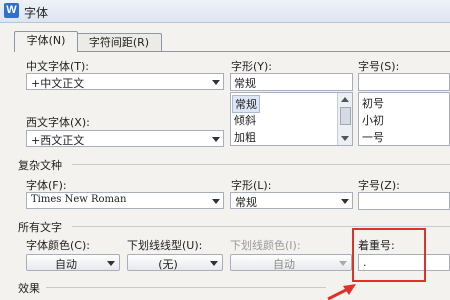  Describe the element at coordinates (345, 116) in the screenshot. I see `scroll-thumb` at that location.